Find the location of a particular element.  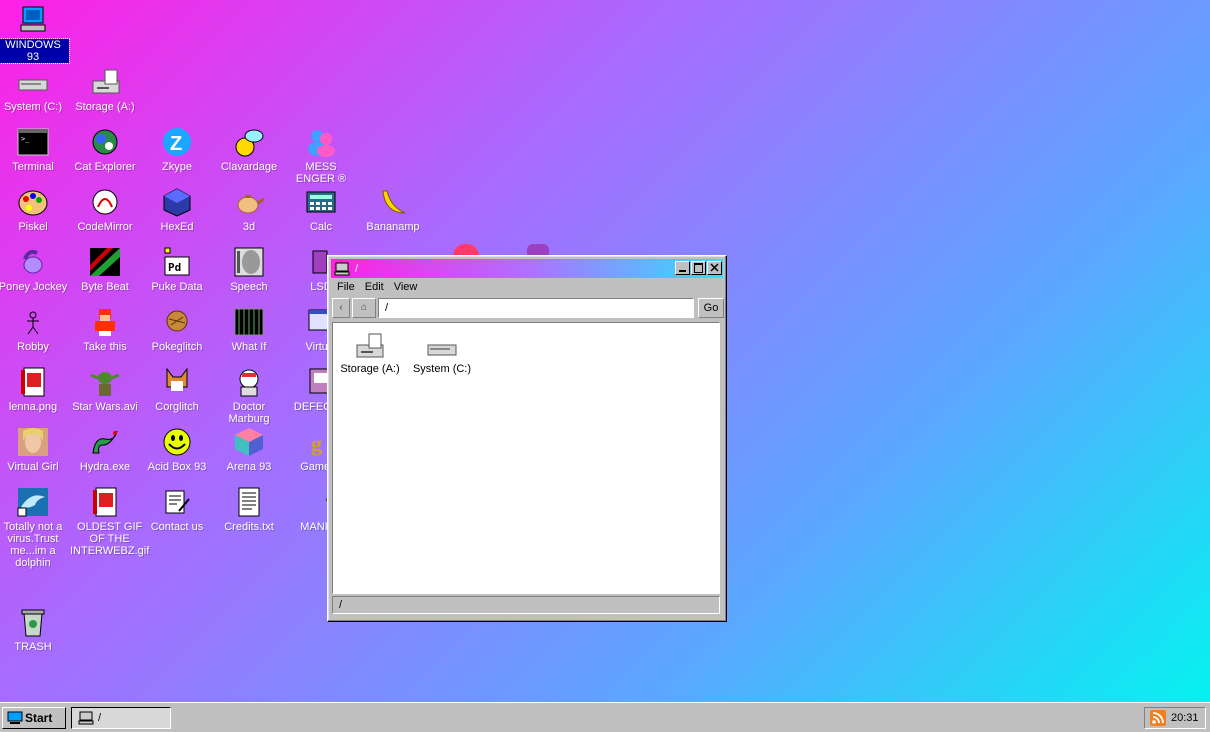

desktop-icon-corglitch: Corglitch is located at coordinates (177, 389).